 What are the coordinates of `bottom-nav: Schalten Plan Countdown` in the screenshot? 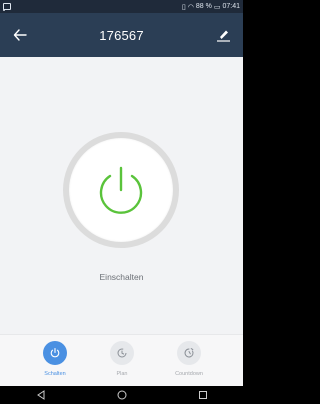 It's located at (121, 360).